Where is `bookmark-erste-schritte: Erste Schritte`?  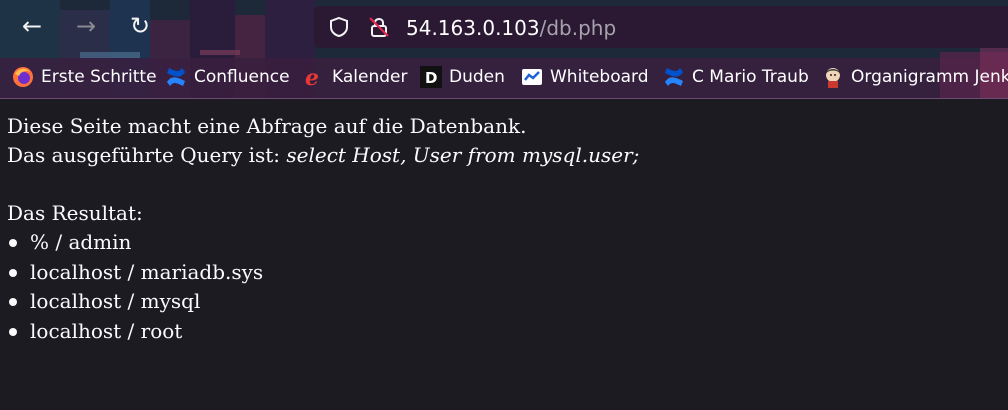 bookmark-erste-schritte: Erste Schritte is located at coordinates (84, 77).